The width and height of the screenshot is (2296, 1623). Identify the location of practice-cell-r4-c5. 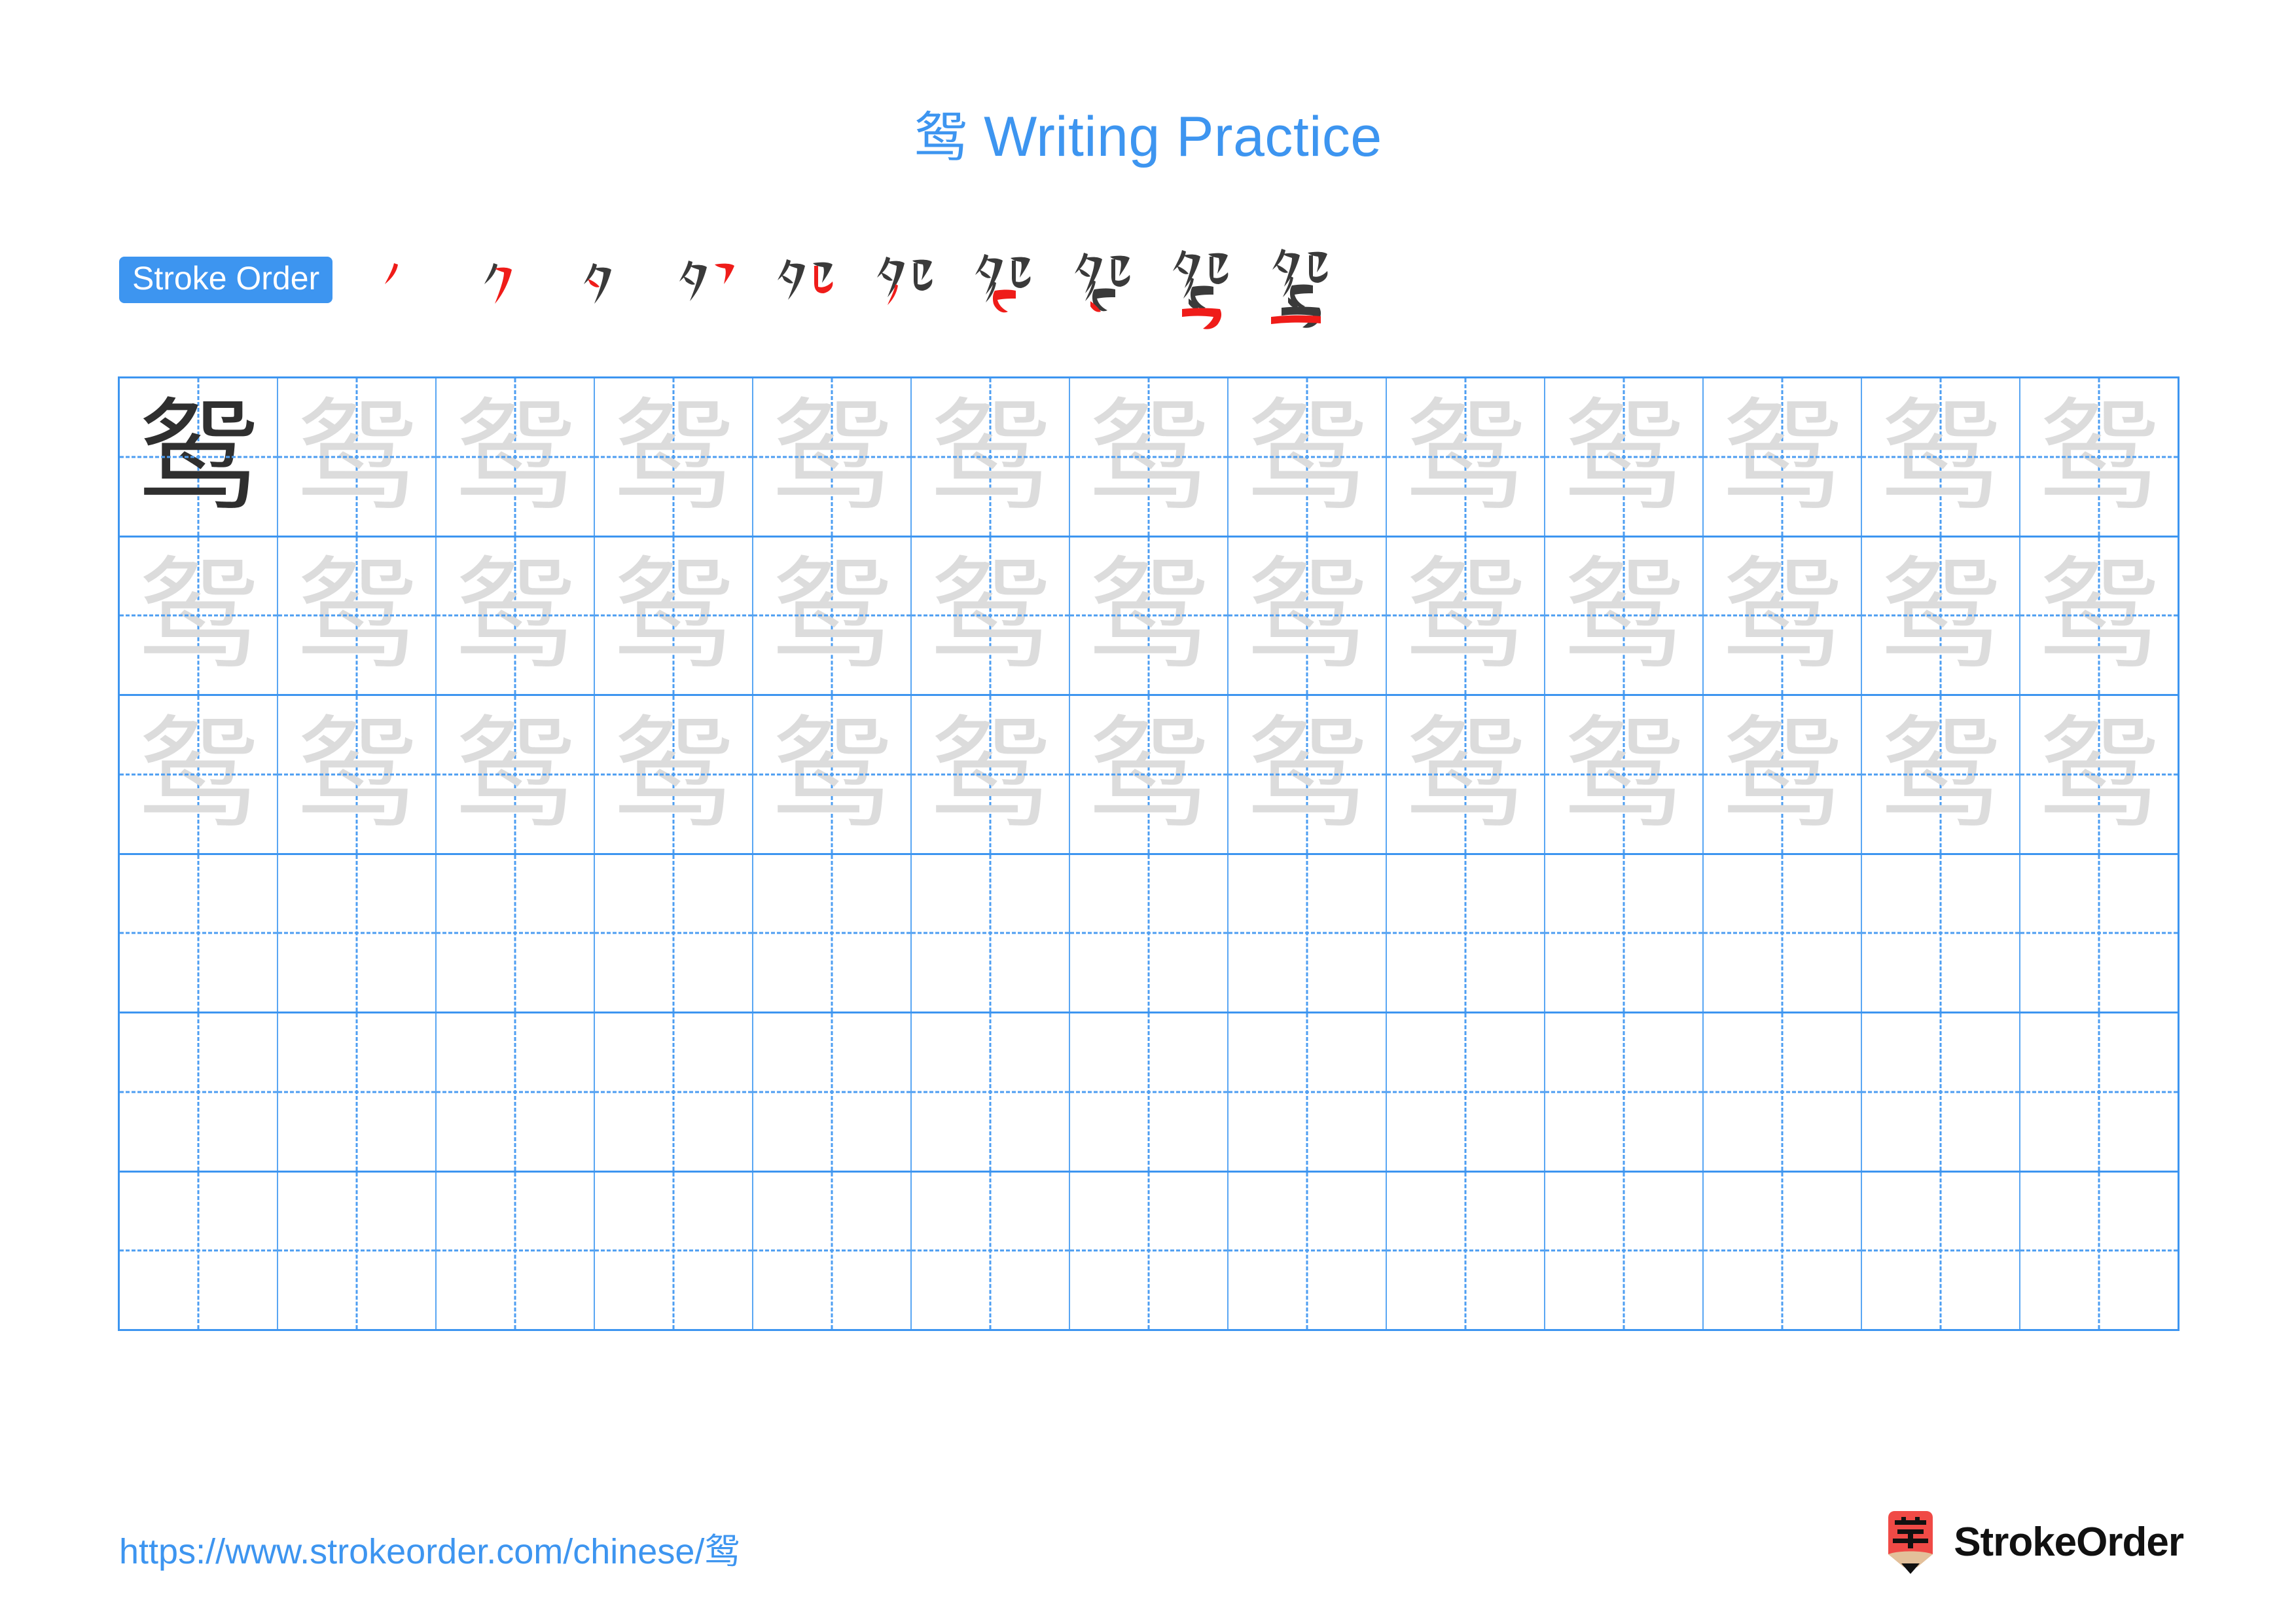
(832, 933).